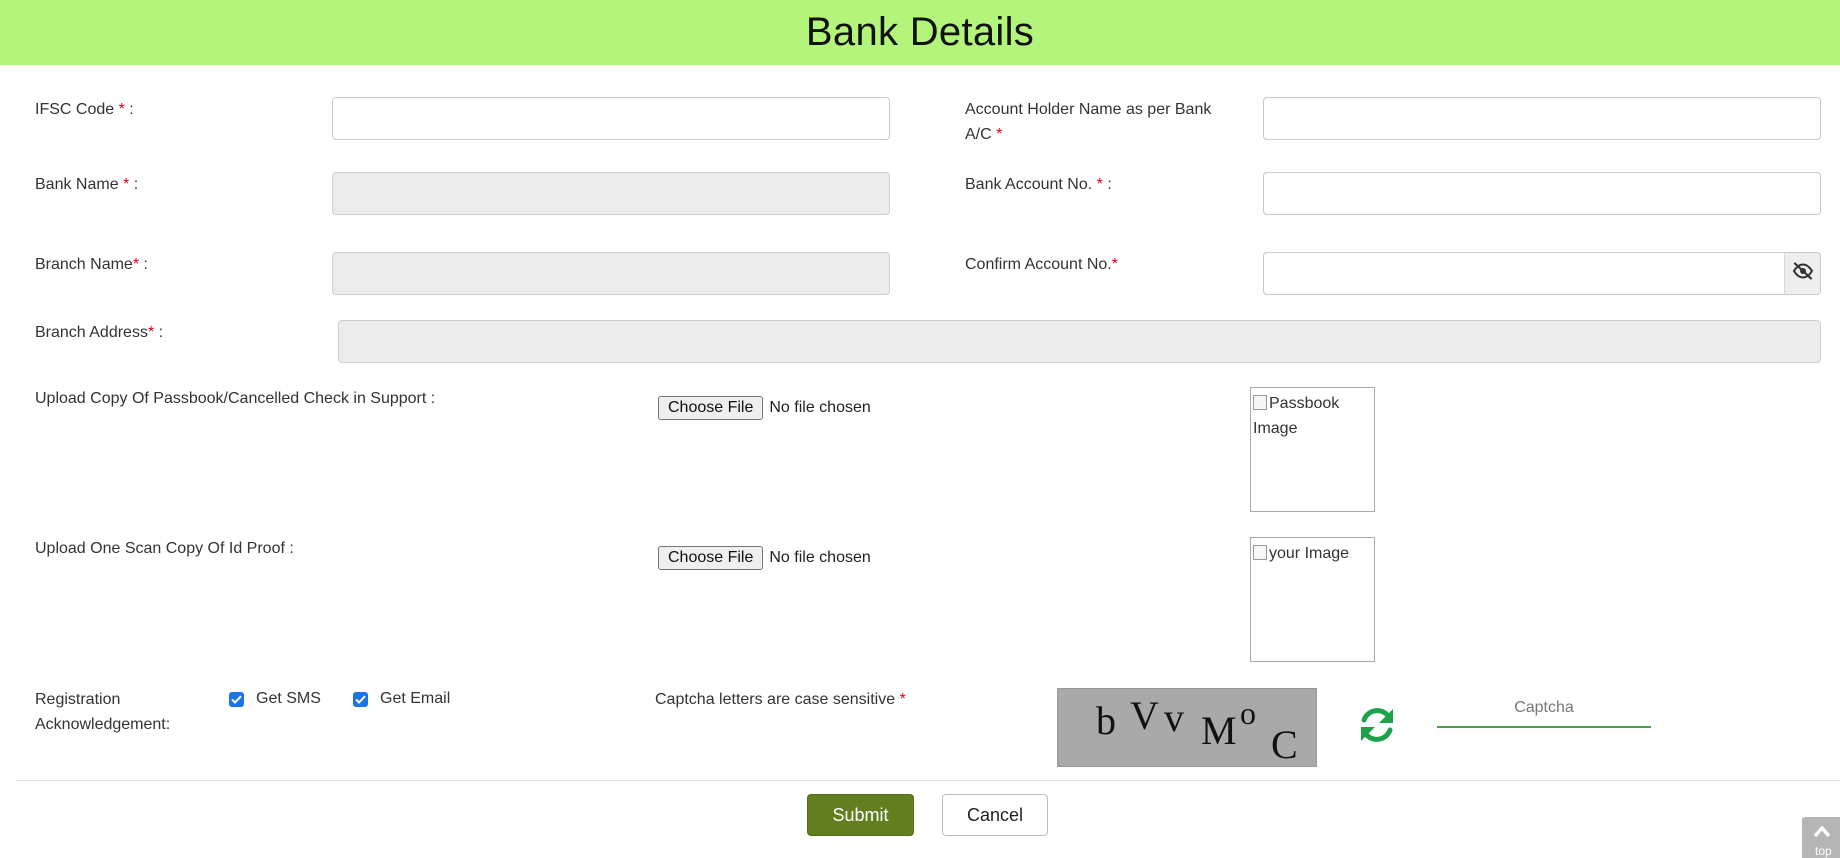 This screenshot has width=1840, height=858. I want to click on captcha-char: b, so click(1106, 720).